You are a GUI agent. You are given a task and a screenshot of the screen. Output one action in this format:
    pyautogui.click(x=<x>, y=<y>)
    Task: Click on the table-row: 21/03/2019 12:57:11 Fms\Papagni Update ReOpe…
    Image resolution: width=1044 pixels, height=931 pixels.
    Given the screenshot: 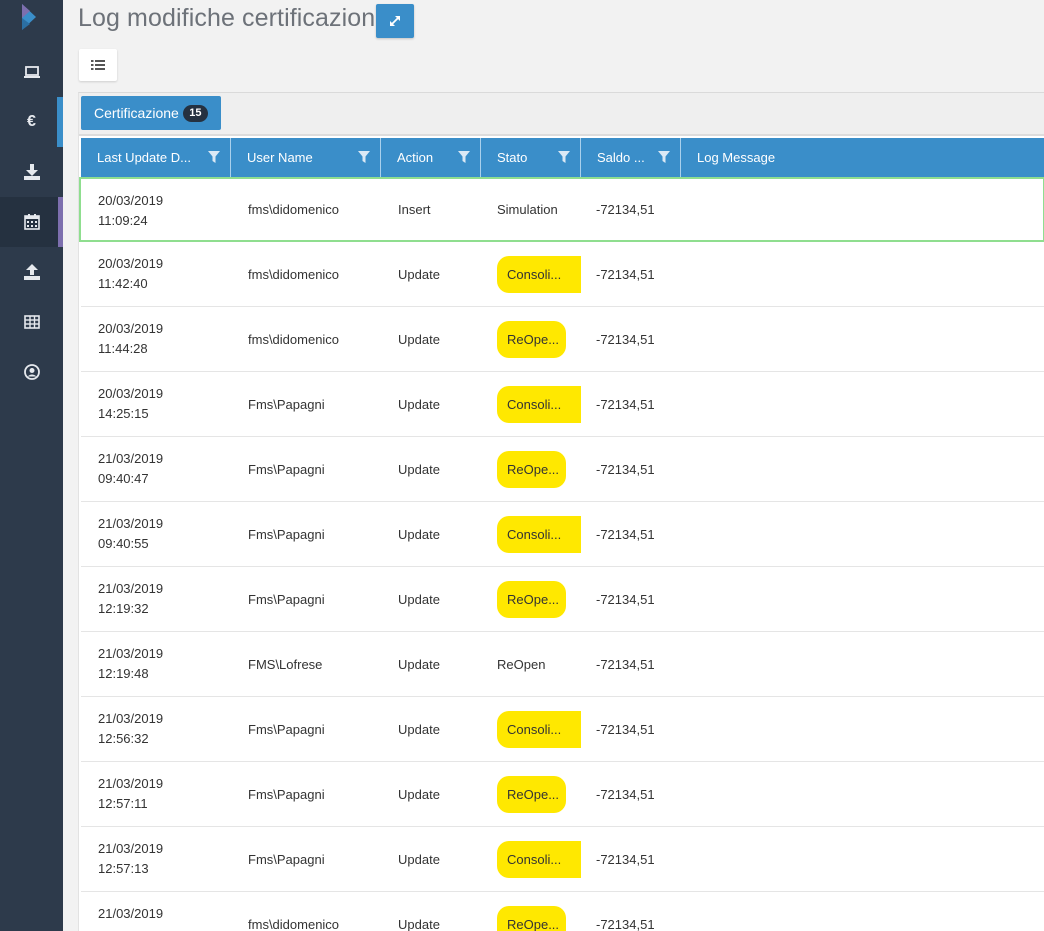 What is the action you would take?
    pyautogui.click(x=562, y=794)
    